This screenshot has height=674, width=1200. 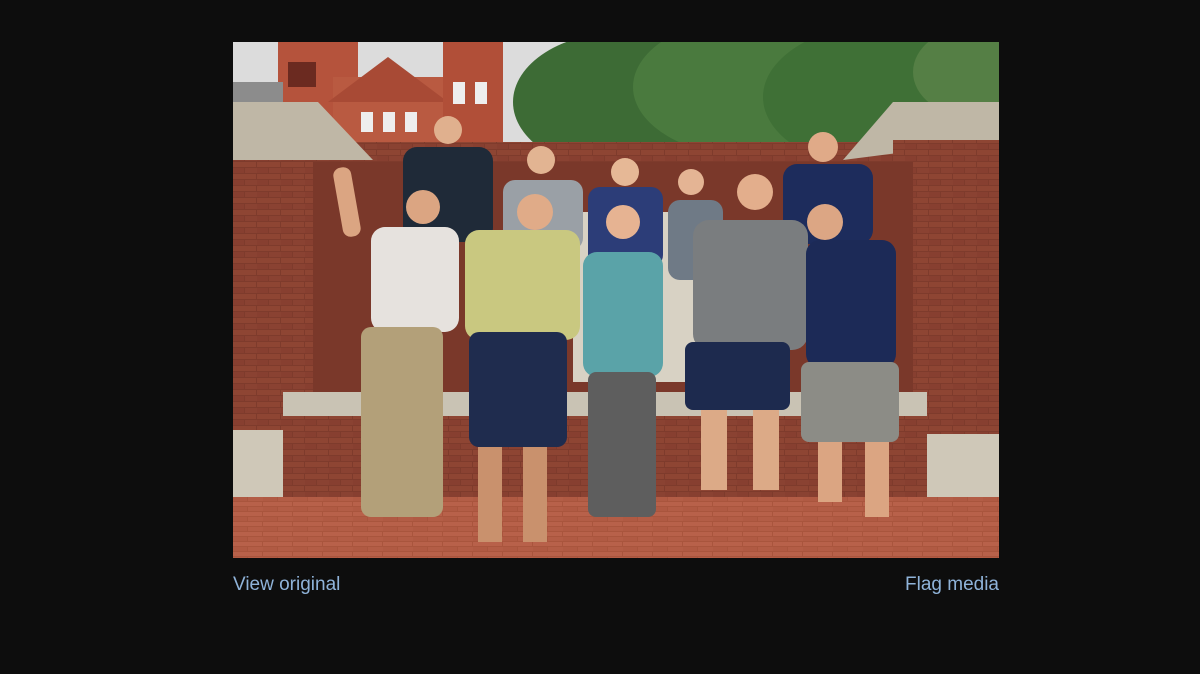 I want to click on flag-media-link: Flag media, so click(x=952, y=585).